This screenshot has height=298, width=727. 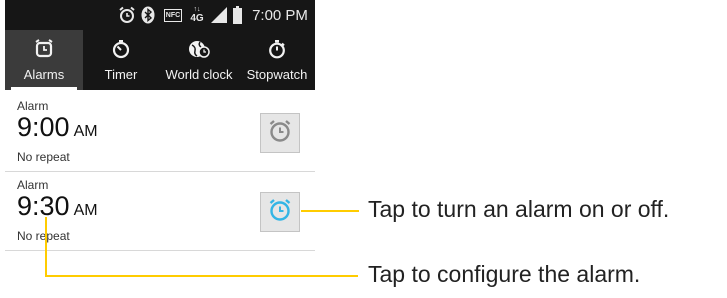 What do you see at coordinates (277, 60) in the screenshot?
I see `tab-stopwatch: Stopwatch` at bounding box center [277, 60].